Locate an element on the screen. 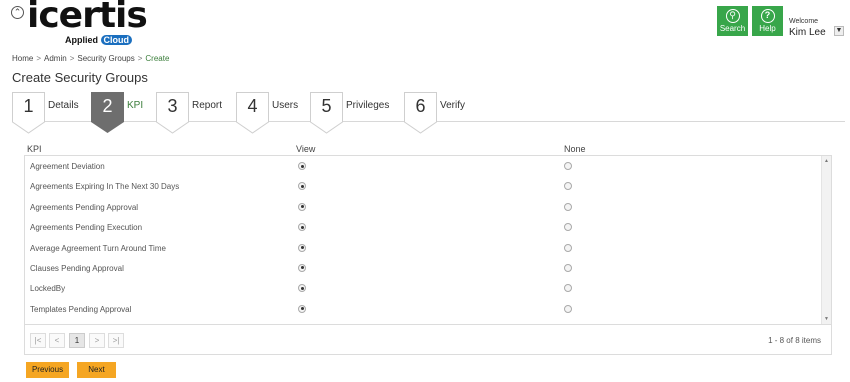 The width and height of the screenshot is (850, 382). step-number: 5 is located at coordinates (326, 106).